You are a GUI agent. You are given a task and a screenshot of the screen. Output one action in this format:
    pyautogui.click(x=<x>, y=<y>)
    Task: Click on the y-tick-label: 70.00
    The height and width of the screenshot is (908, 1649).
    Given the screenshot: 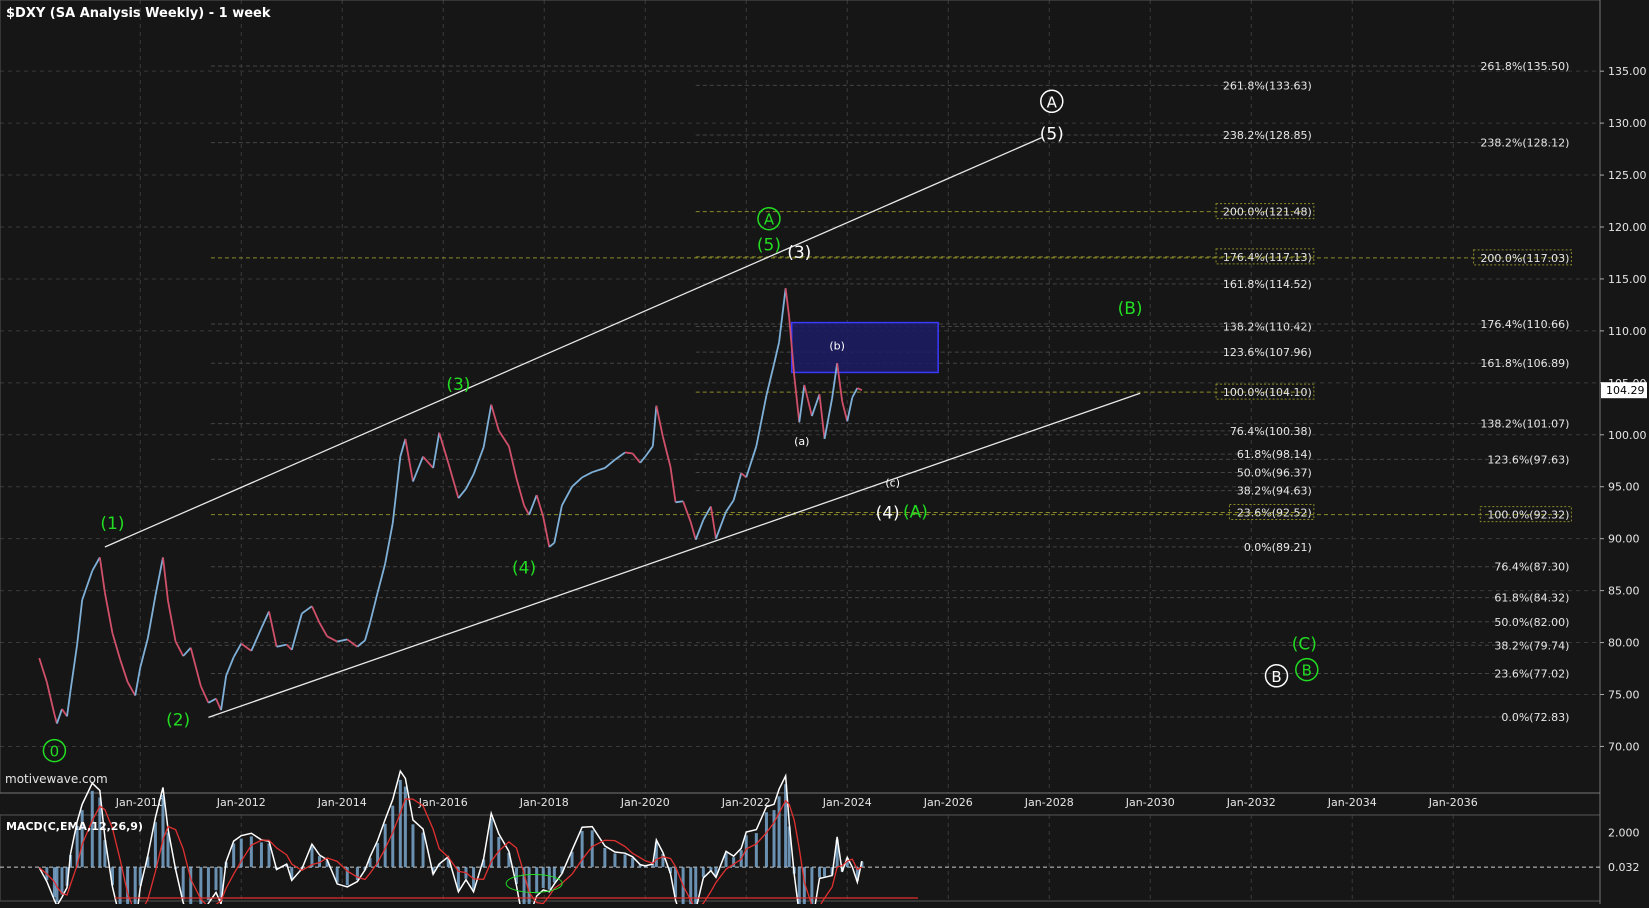 What is the action you would take?
    pyautogui.click(x=1624, y=746)
    